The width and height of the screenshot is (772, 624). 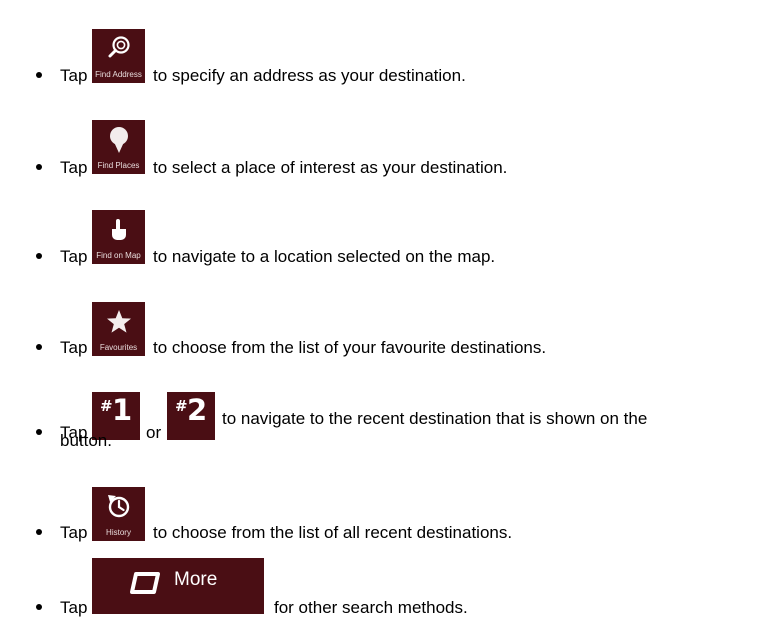 What do you see at coordinates (118, 347) in the screenshot?
I see `button-label: Favourites` at bounding box center [118, 347].